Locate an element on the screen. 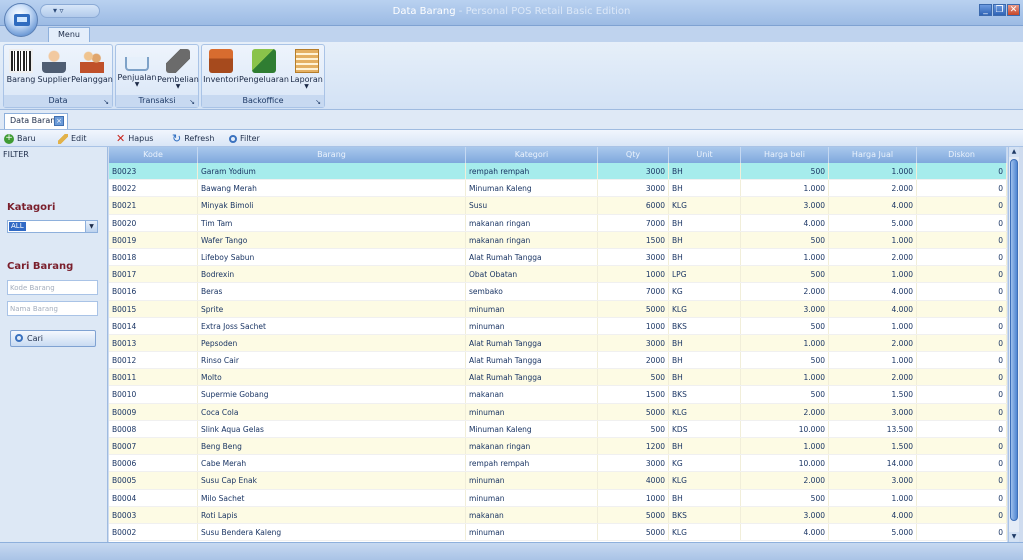 Image resolution: width=1023 pixels, height=560 pixels. cell-harga-jual: 1.500 is located at coordinates (873, 394).